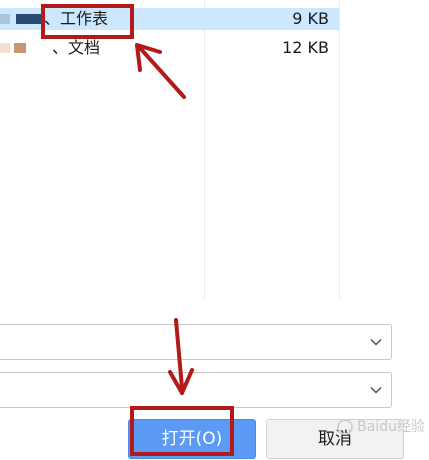  I want to click on annotation-arrow-to-file, so click(160, 71).